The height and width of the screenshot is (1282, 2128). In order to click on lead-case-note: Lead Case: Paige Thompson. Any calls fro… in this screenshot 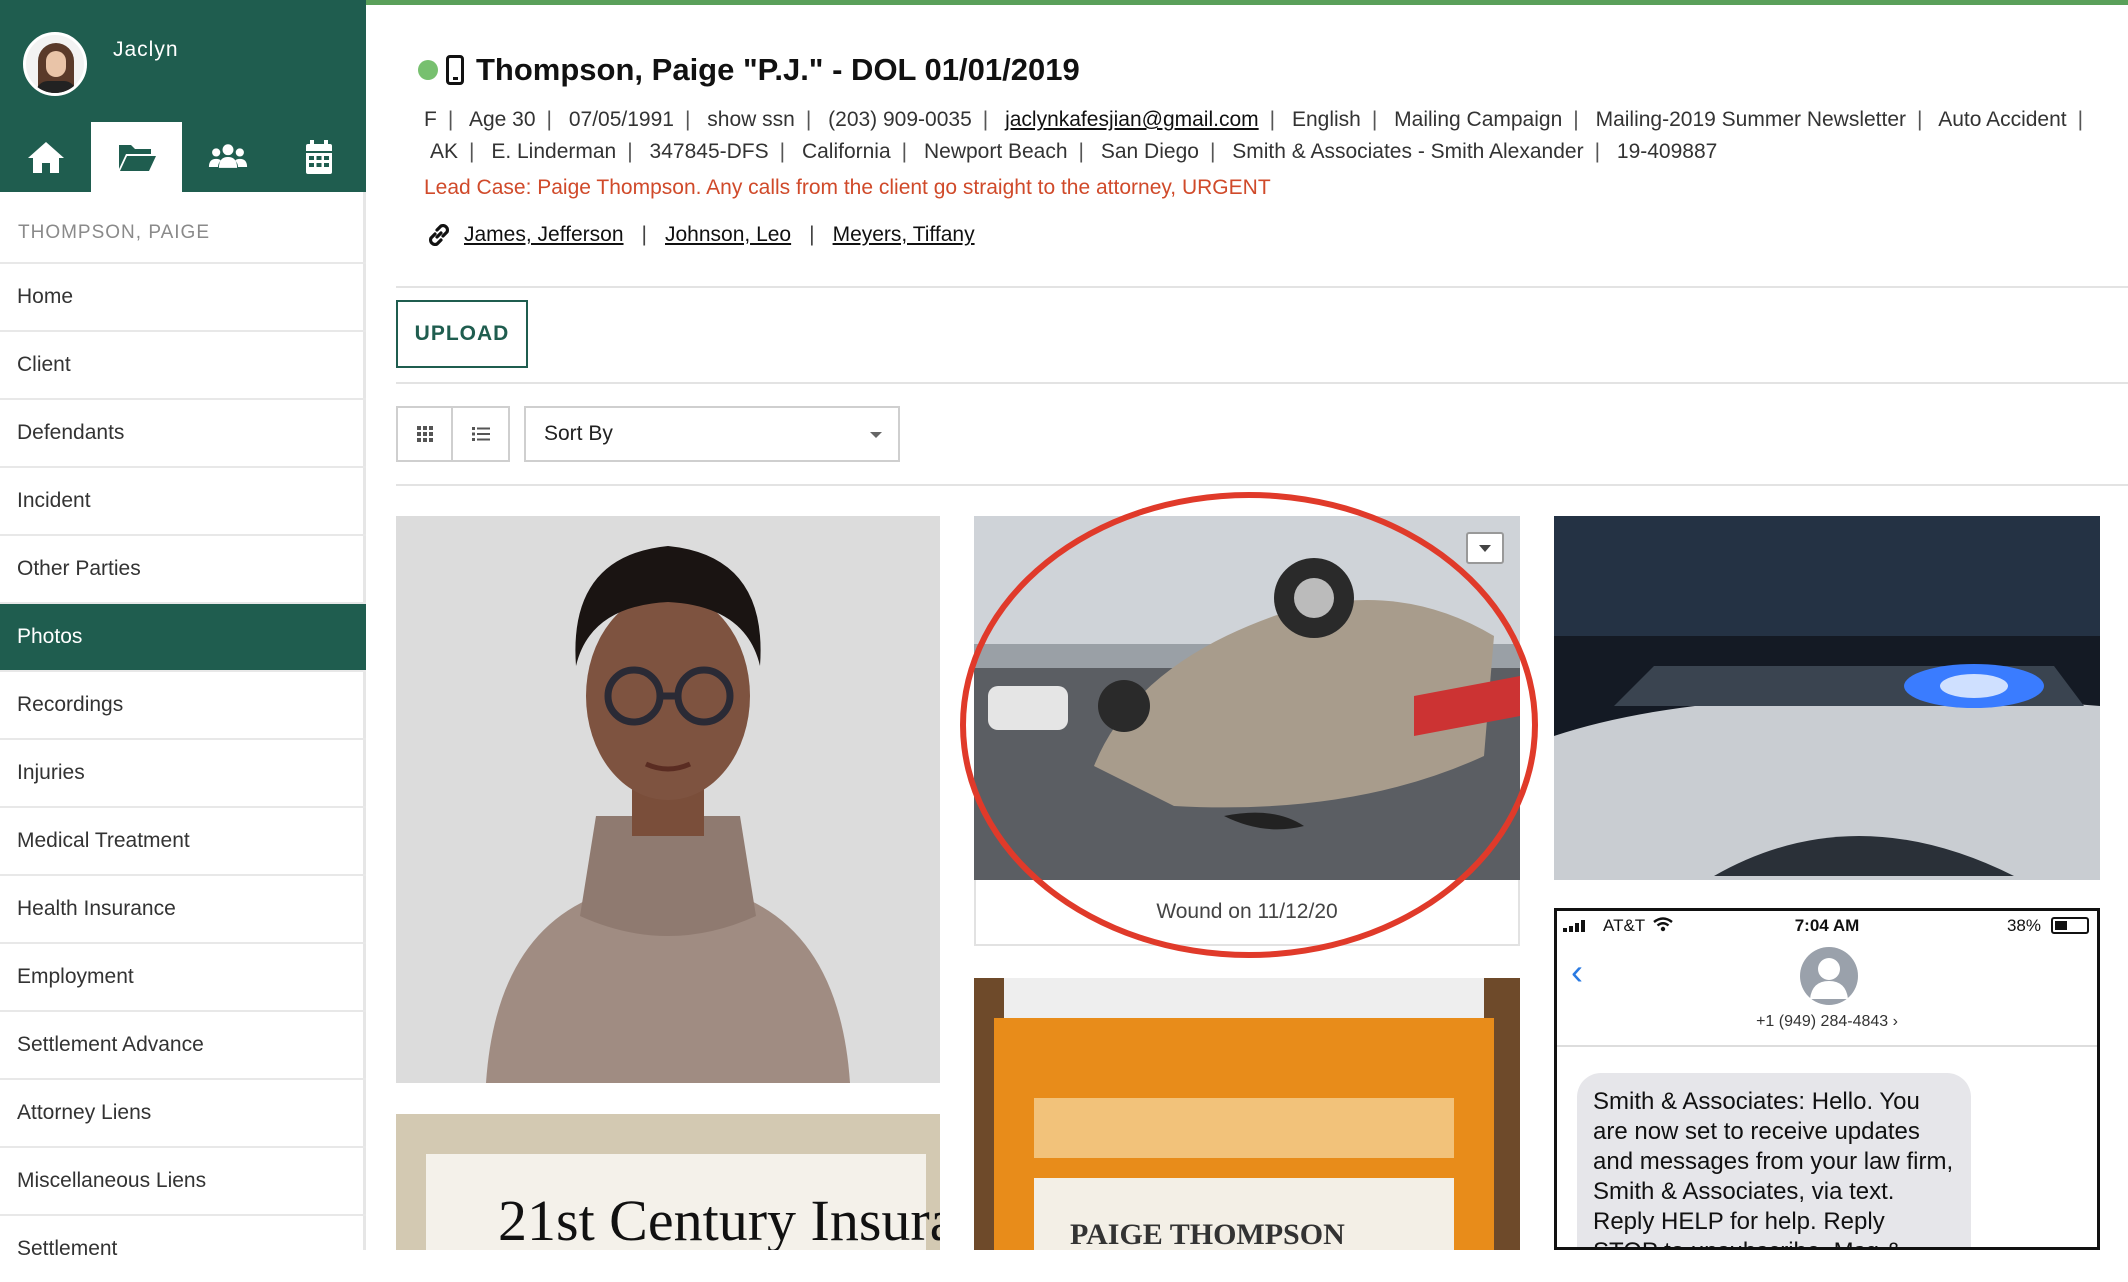, I will do `click(847, 187)`.